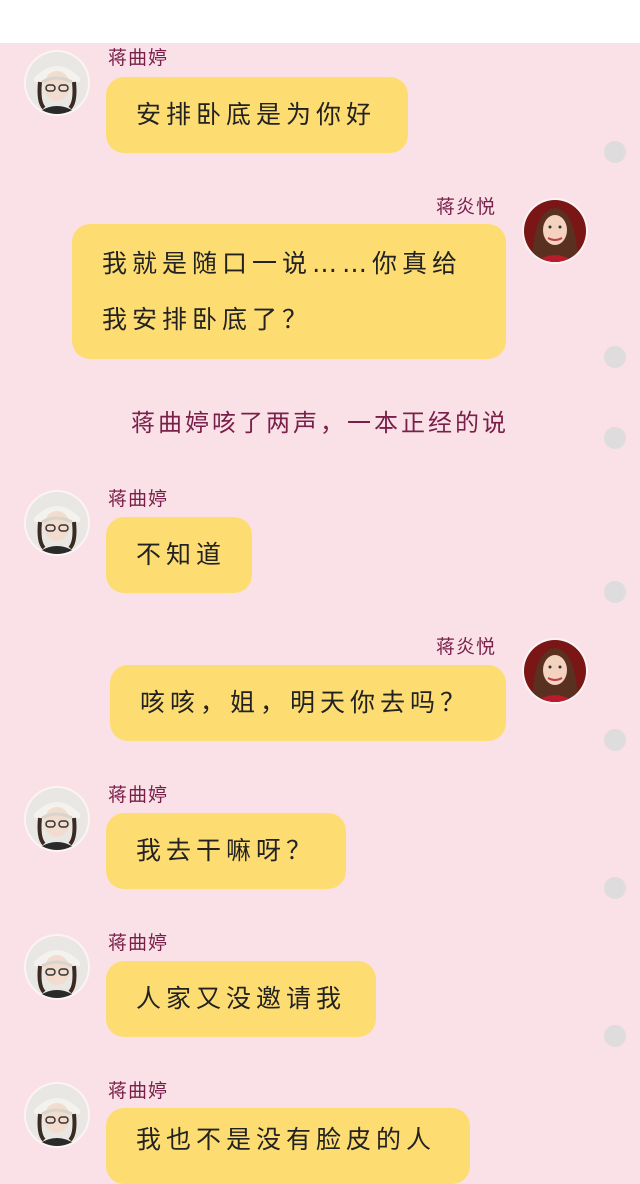 This screenshot has height=1184, width=640. What do you see at coordinates (288, 1146) in the screenshot?
I see `message-bubble: 我也不是没有脸皮的人` at bounding box center [288, 1146].